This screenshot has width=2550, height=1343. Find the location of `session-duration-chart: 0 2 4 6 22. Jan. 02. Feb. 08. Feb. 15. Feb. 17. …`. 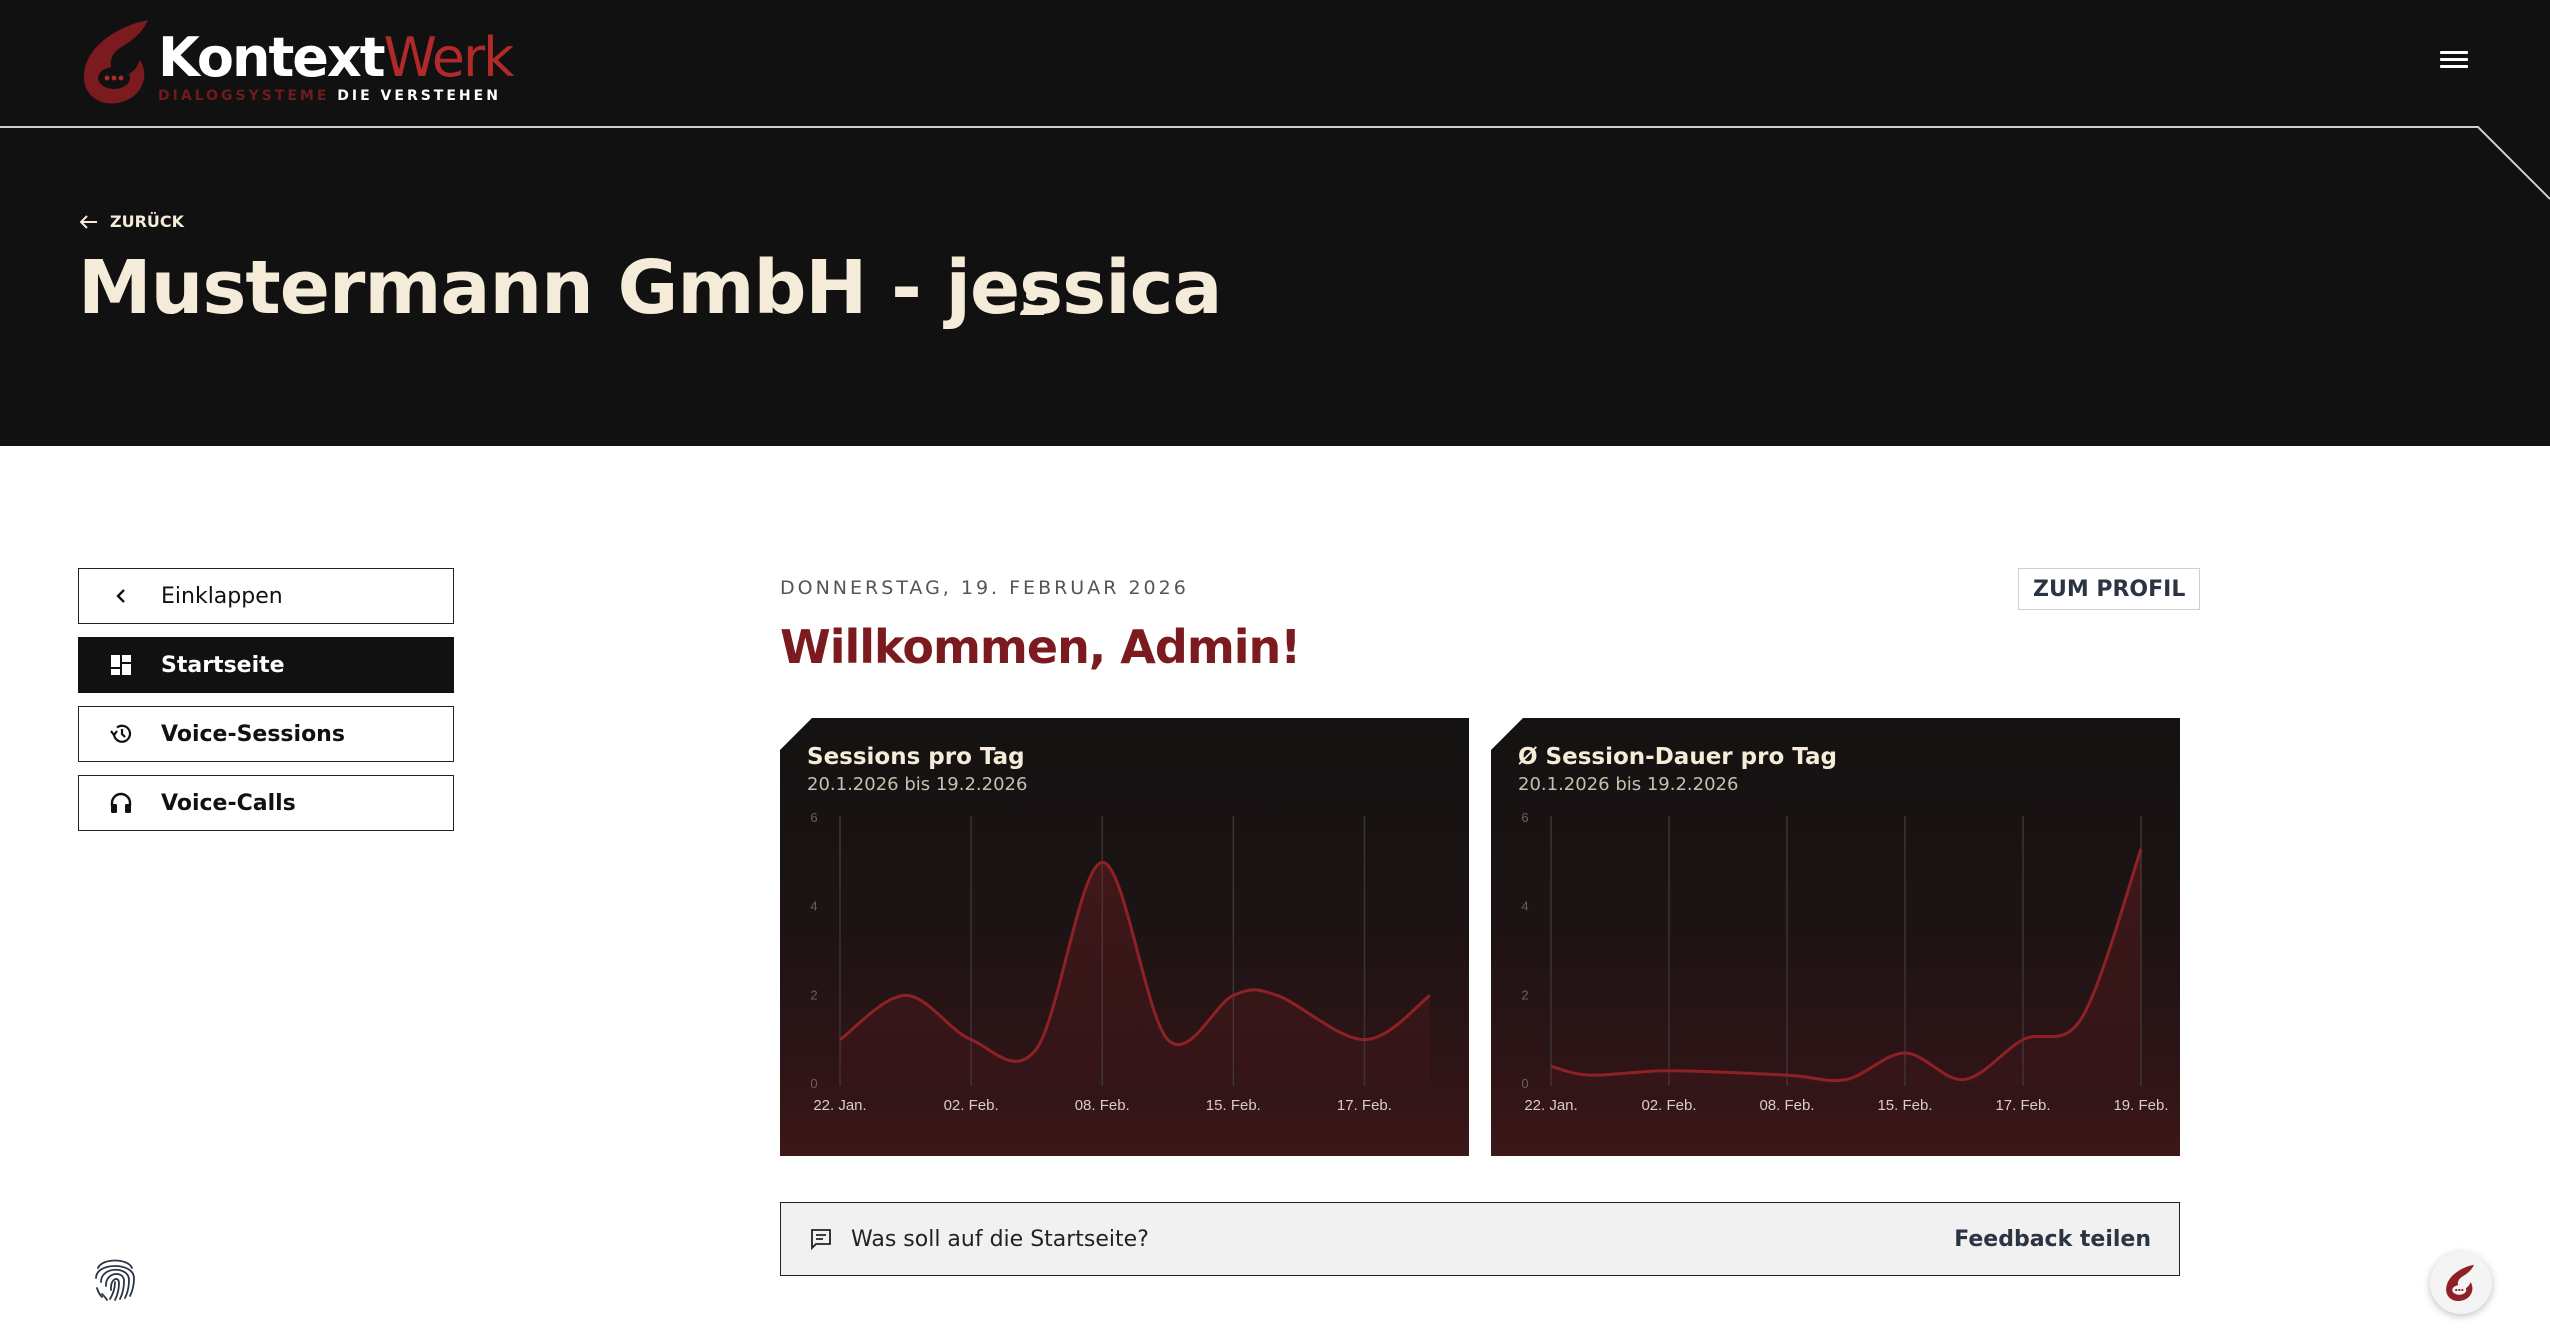

session-duration-chart: 0 2 4 6 22. Jan. 02. Feb. 08. Feb. 15. Feb. 17. … is located at coordinates (1844, 962).